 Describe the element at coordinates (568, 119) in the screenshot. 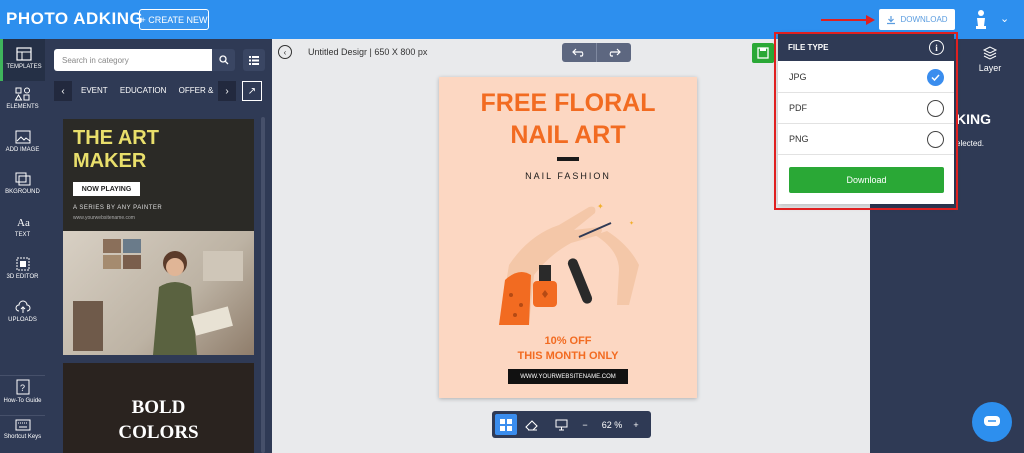

I see `poster-title: FREE FLORAL NAIL ART` at that location.